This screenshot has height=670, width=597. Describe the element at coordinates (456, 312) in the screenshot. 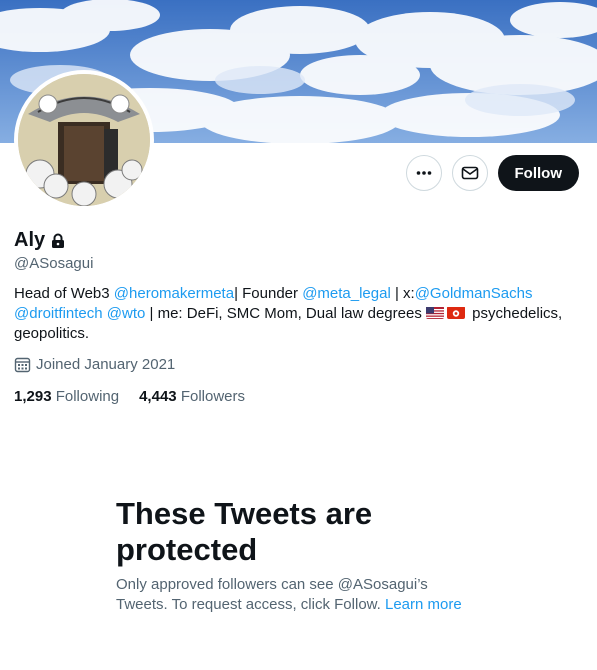

I see `hong-kong-flag-icon` at that location.